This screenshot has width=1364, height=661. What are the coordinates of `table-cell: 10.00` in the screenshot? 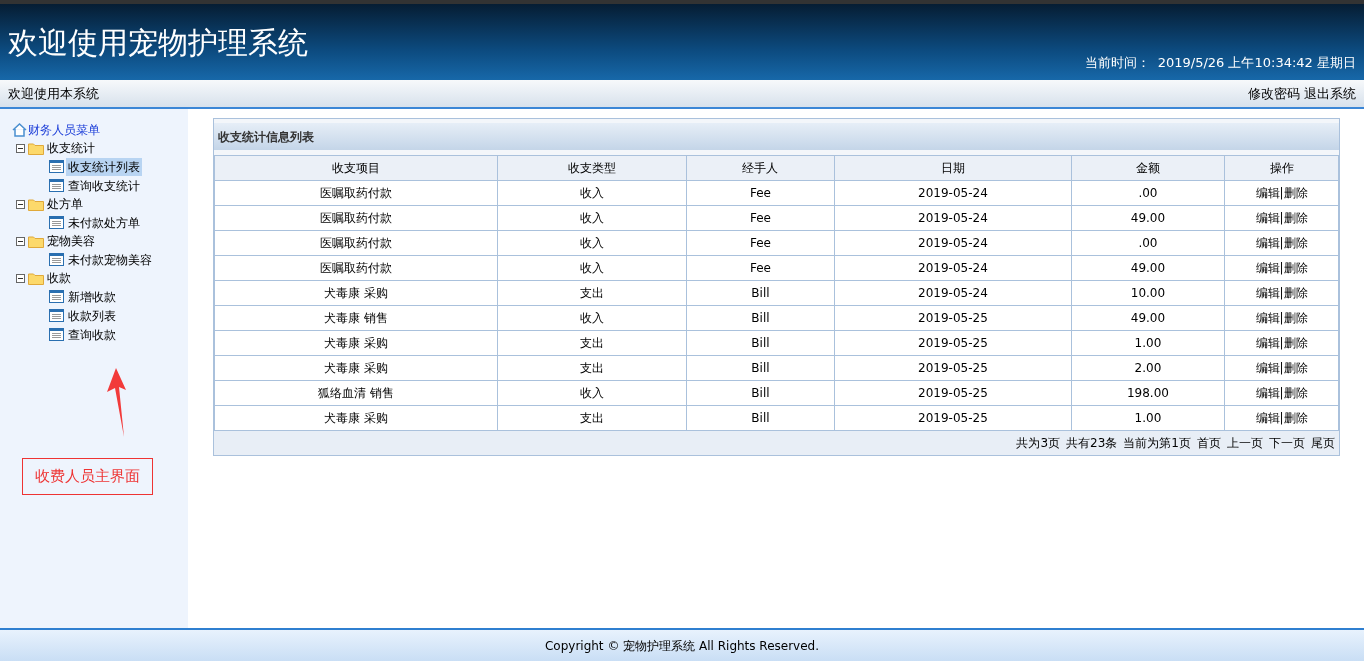 It's located at (1148, 293).